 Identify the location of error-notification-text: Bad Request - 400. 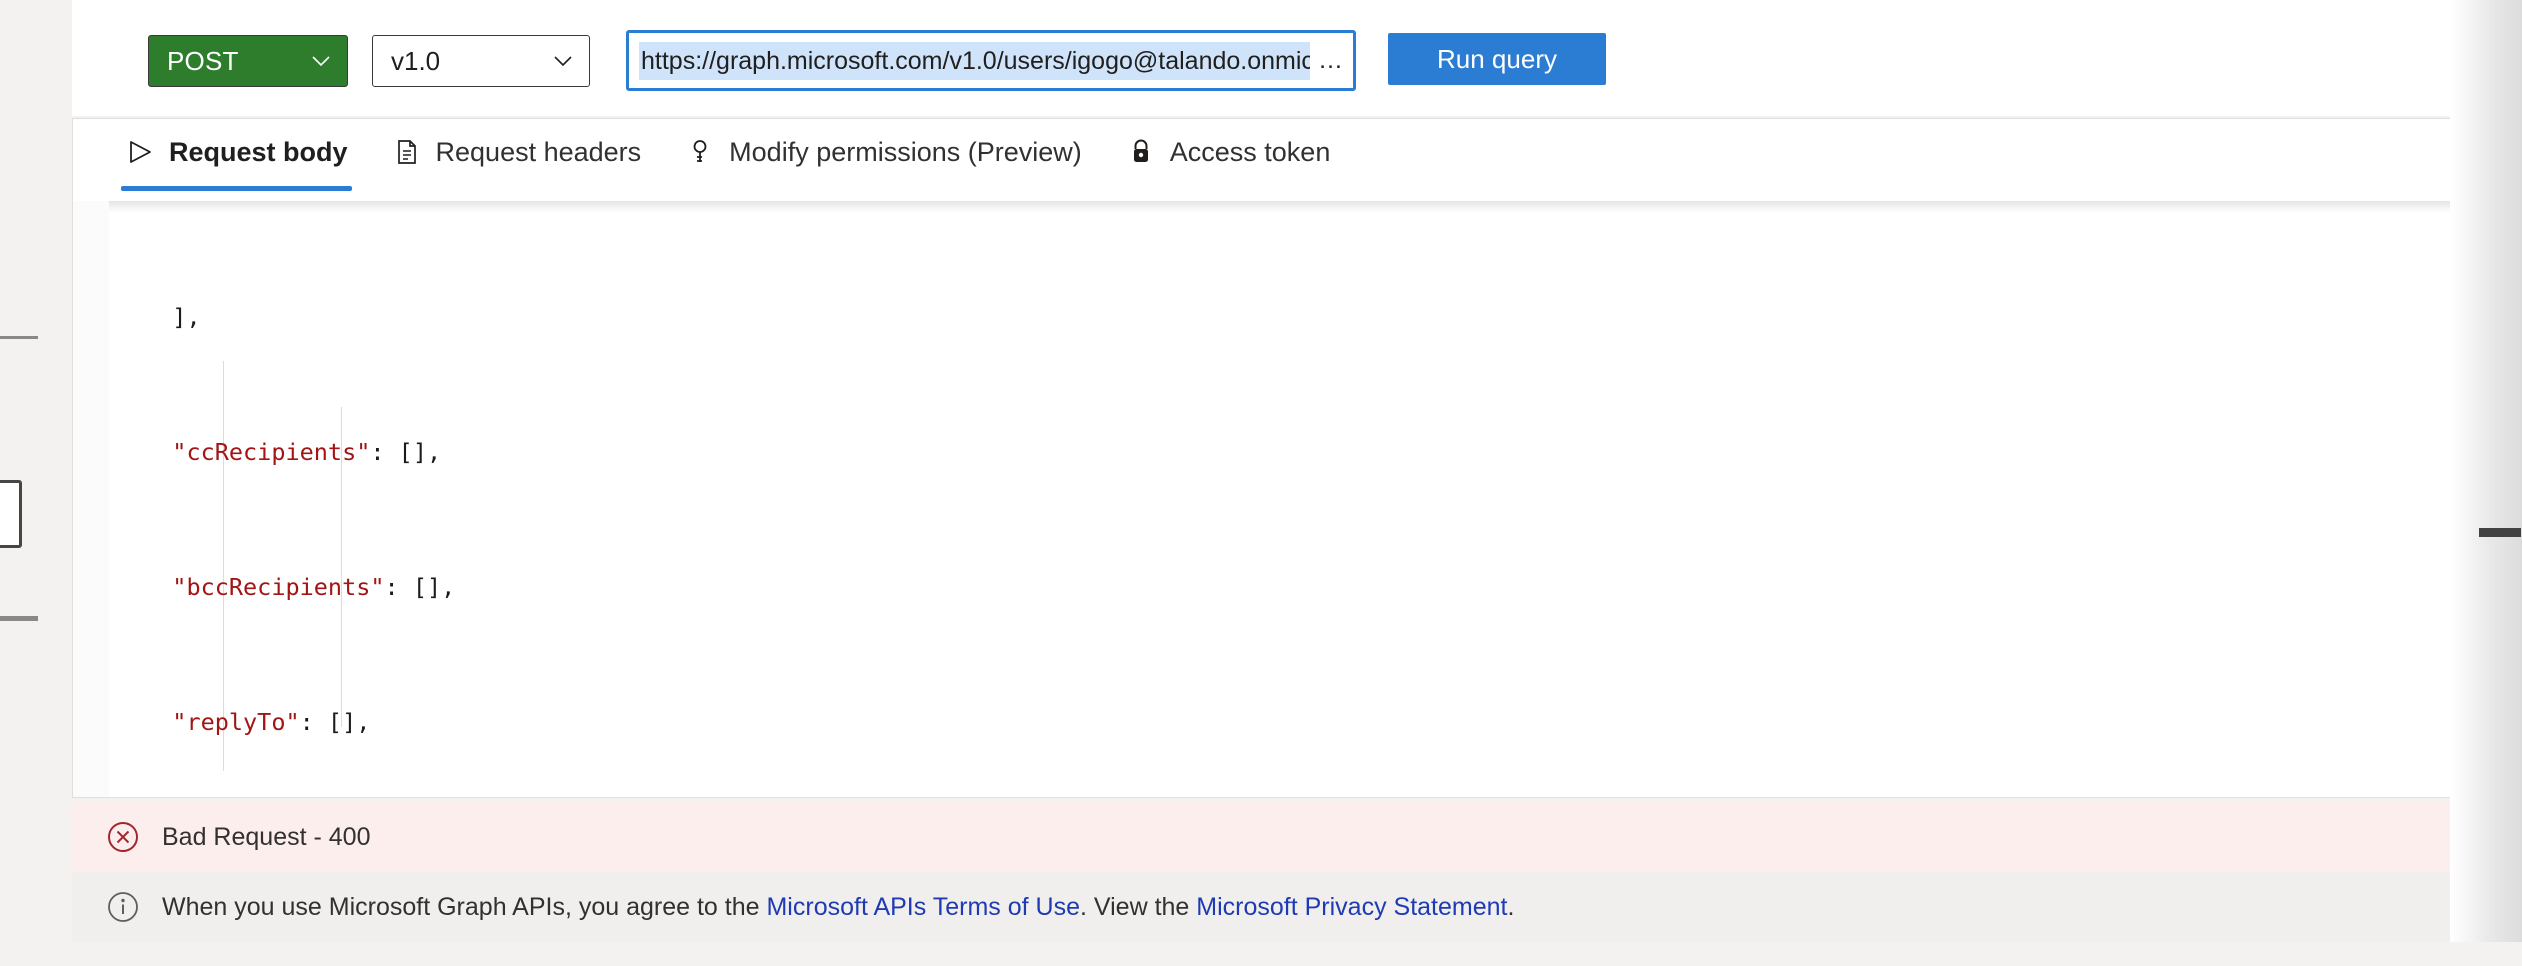
(266, 836).